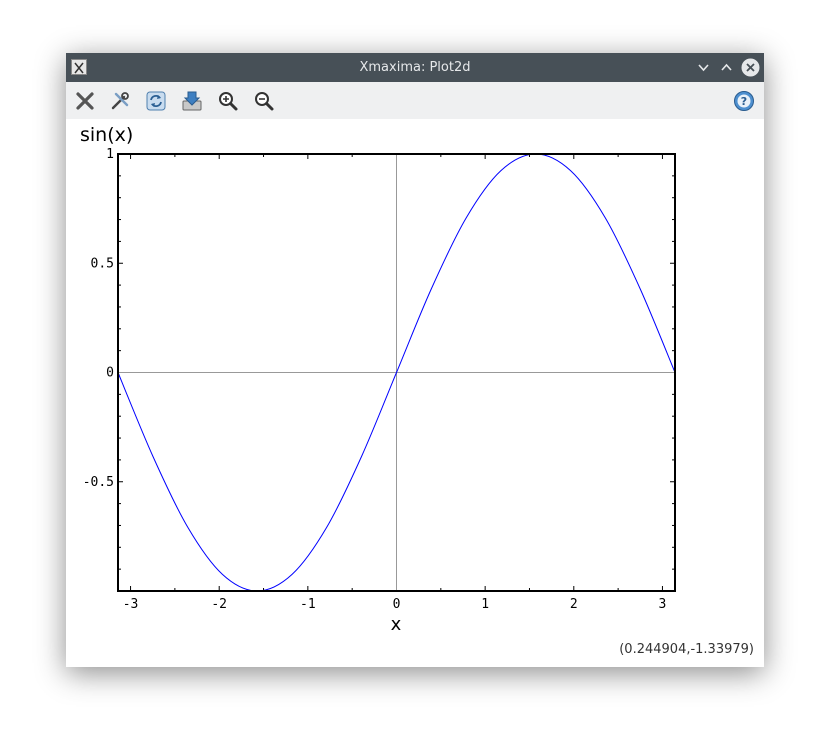 This screenshot has height=745, width=830. I want to click on x-tick-label: 0, so click(397, 604).